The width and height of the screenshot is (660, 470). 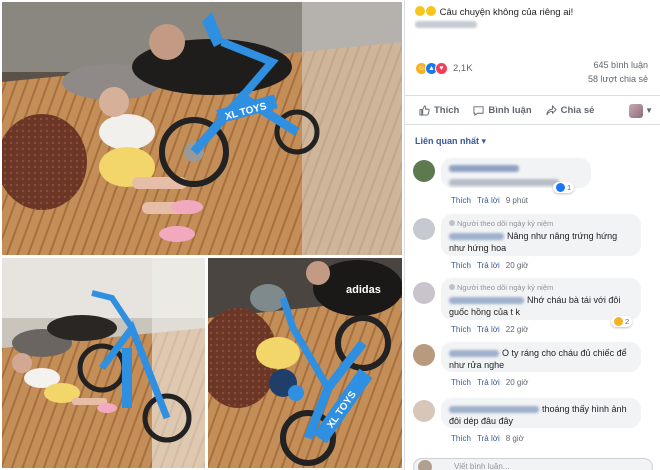 I want to click on comment-time: 22 giờ, so click(x=517, y=329).